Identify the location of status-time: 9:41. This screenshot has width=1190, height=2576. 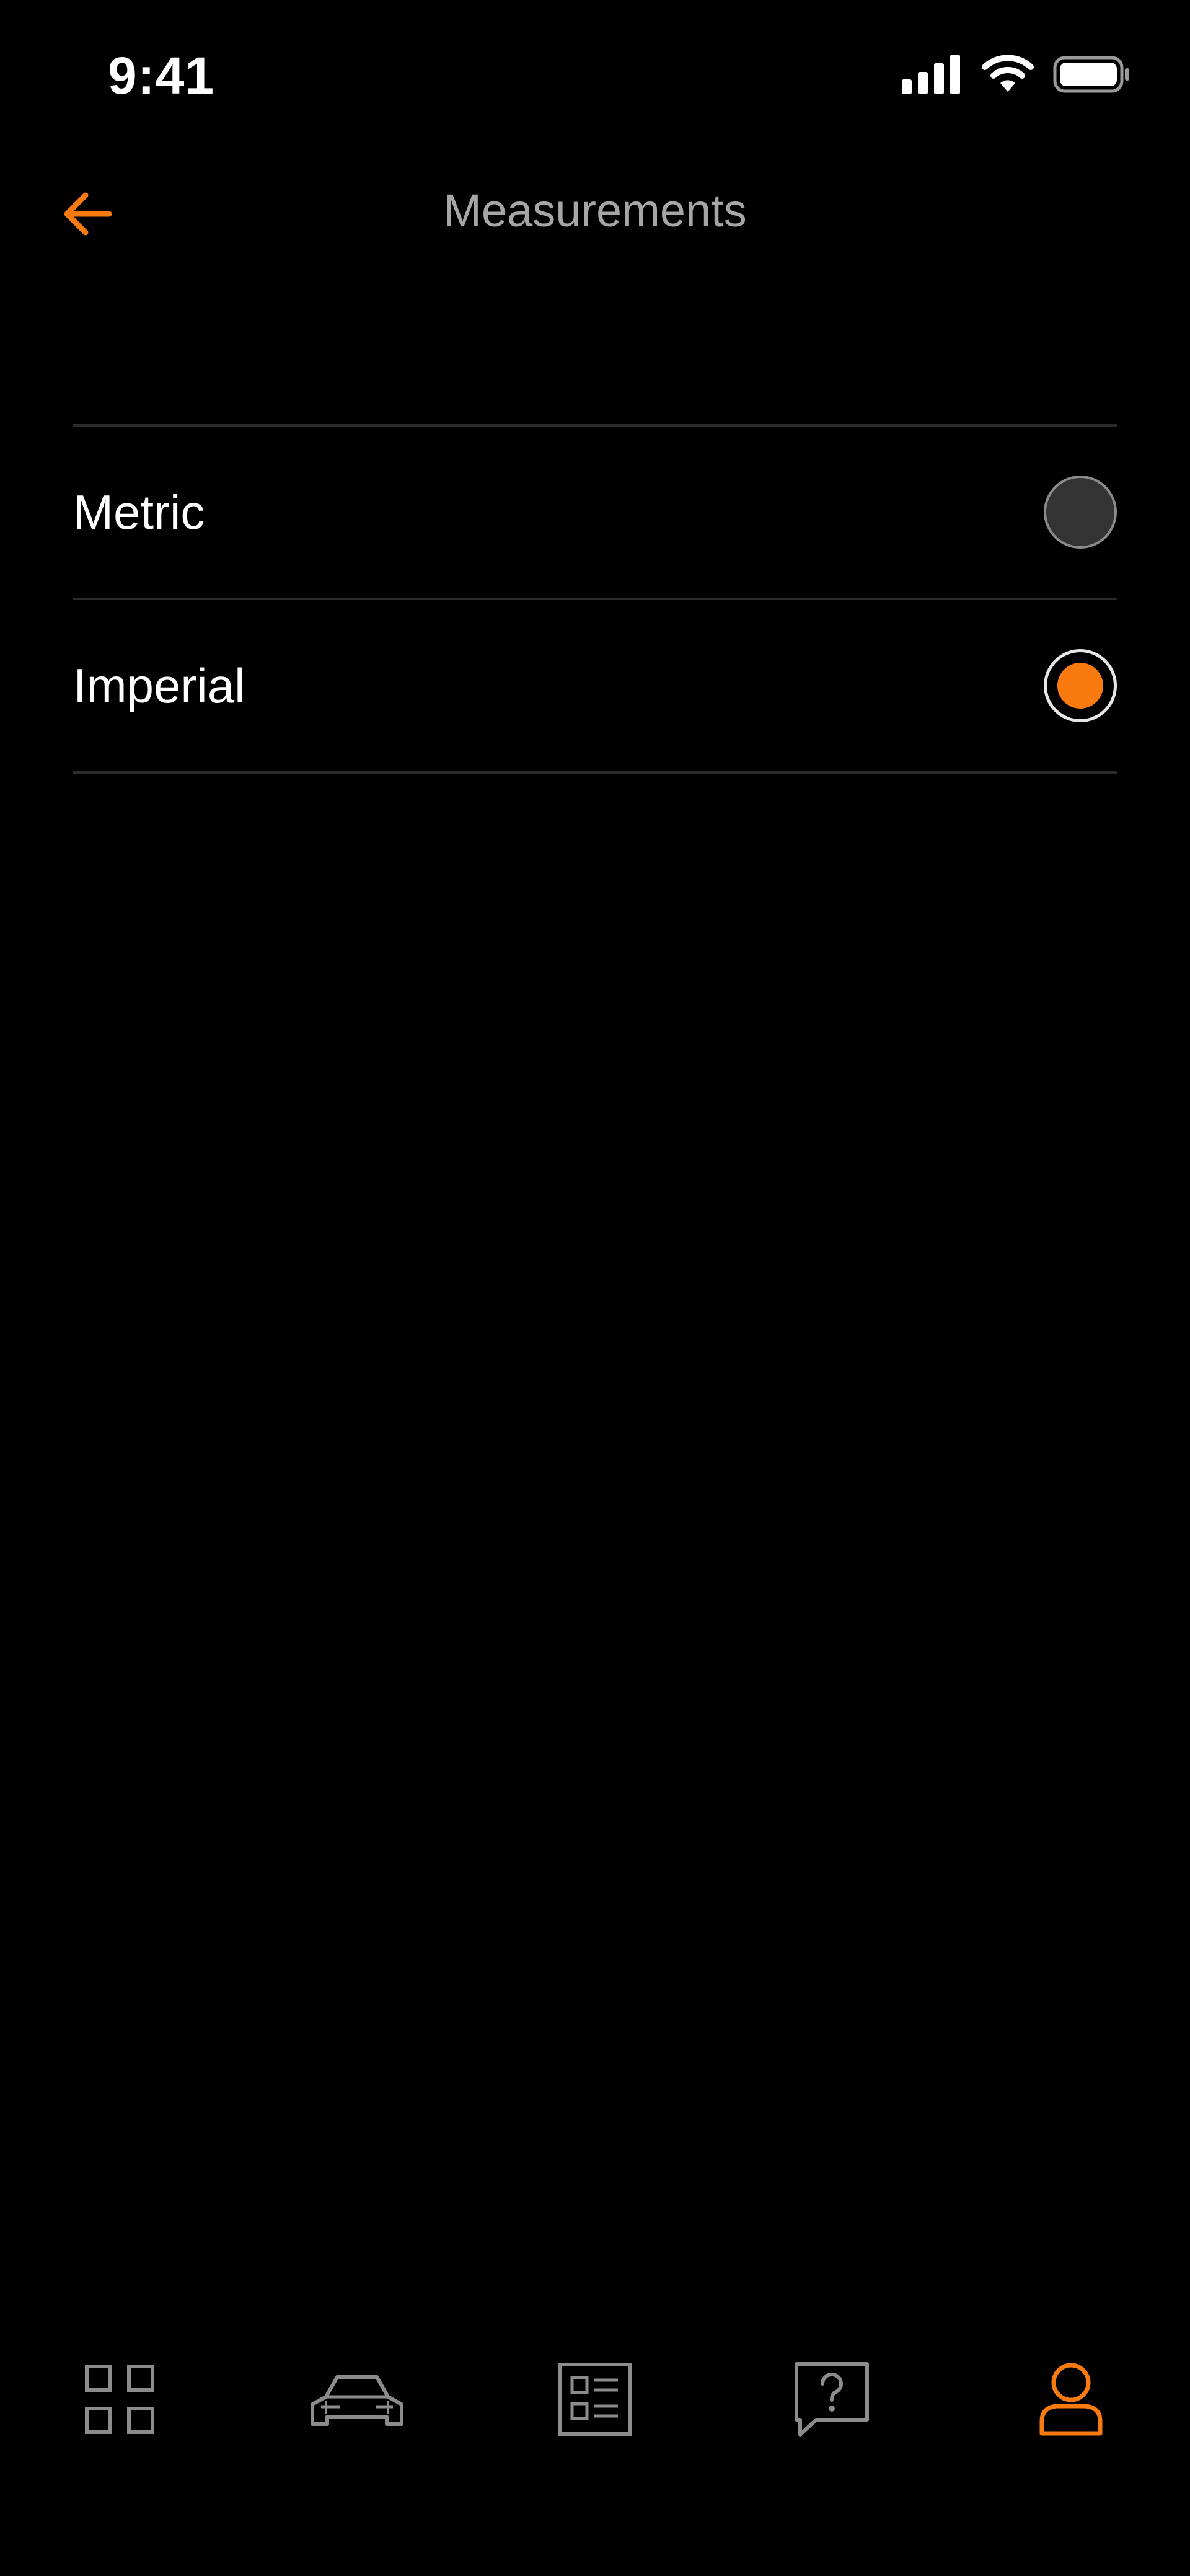
(161, 75).